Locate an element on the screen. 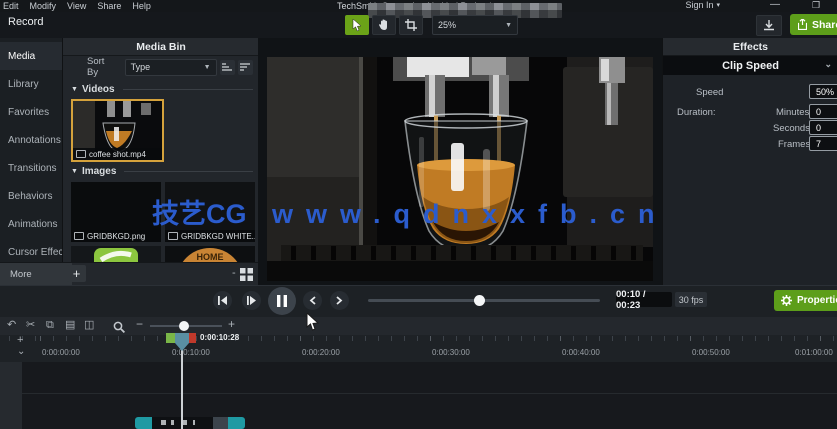 This screenshot has height=429, width=837. green-logo-thumbnail is located at coordinates (116, 255).